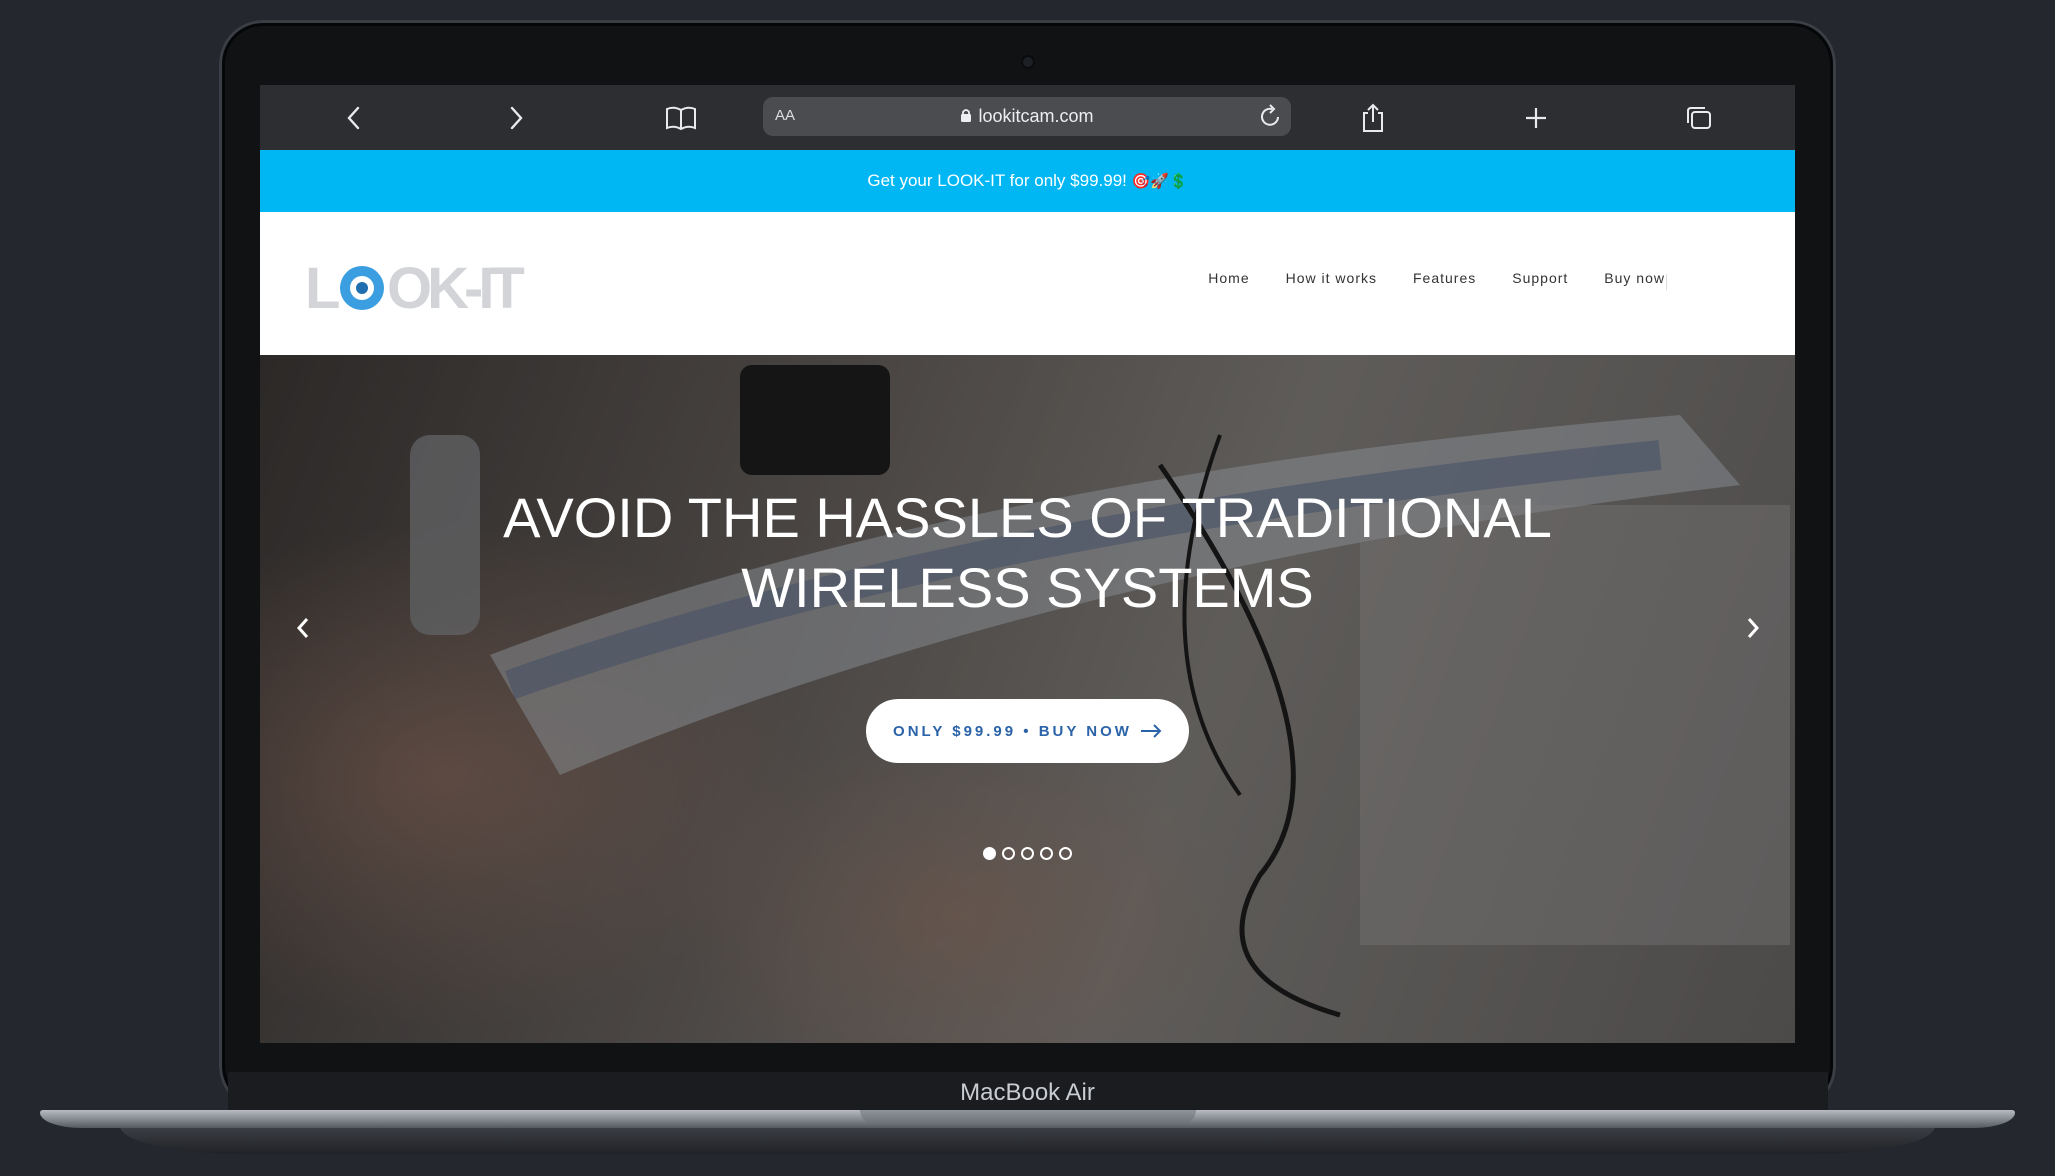  What do you see at coordinates (1159, 181) in the screenshot?
I see `announcement-emojis: 🎯🚀💲` at bounding box center [1159, 181].